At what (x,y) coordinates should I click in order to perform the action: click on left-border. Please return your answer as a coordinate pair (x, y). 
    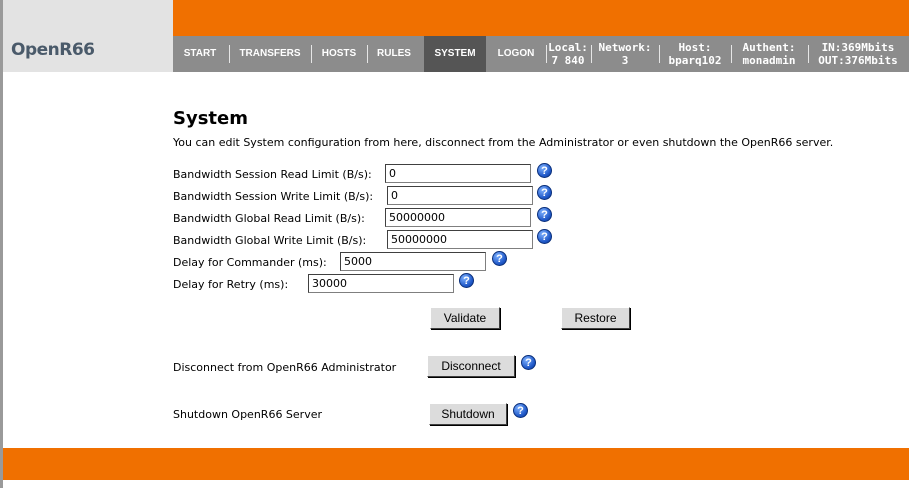
    Looking at the image, I should click on (1, 244).